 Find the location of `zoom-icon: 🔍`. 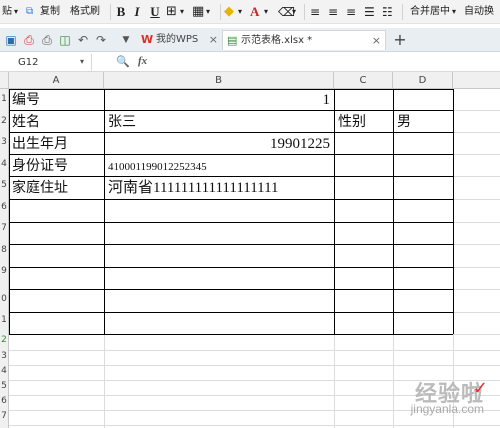

zoom-icon: 🔍 is located at coordinates (123, 61).